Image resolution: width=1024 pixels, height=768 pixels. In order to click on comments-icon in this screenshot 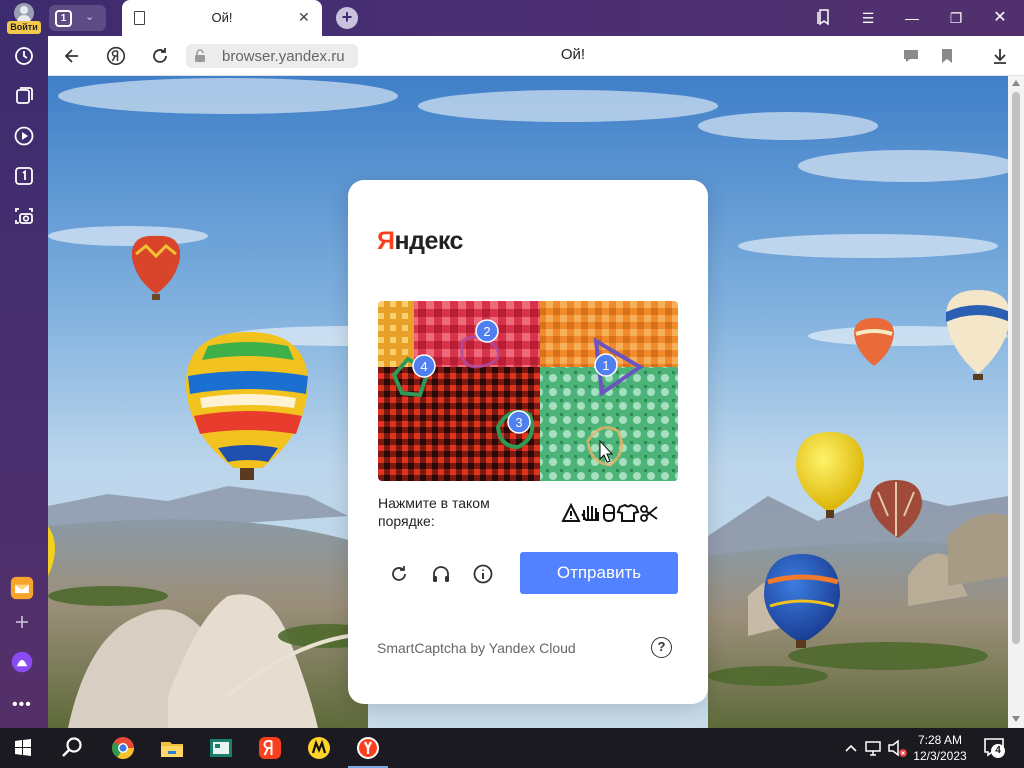, I will do `click(911, 56)`.